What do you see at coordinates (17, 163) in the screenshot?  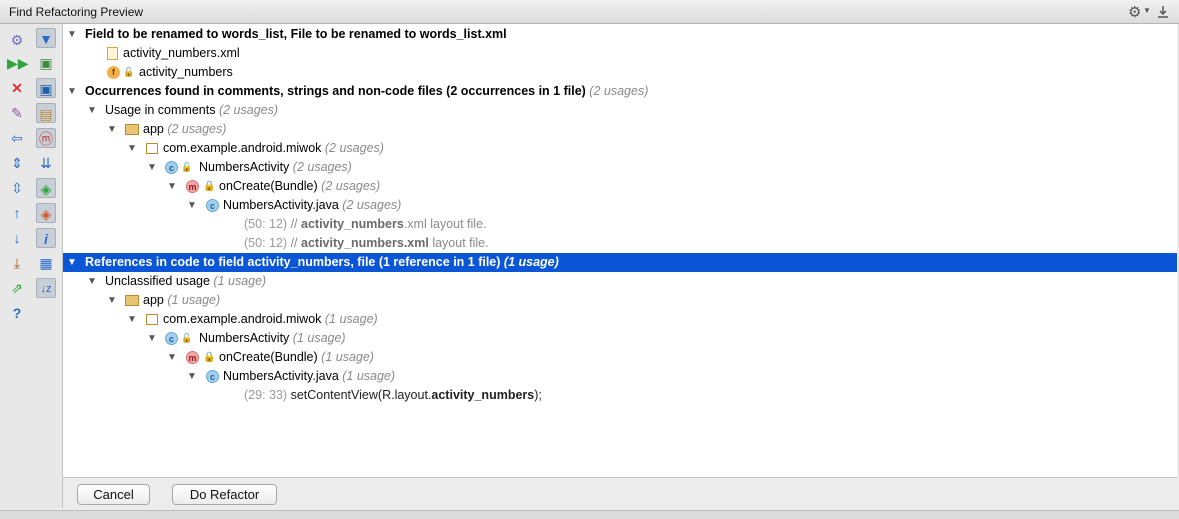 I see `expand-all-icon: ⇕` at bounding box center [17, 163].